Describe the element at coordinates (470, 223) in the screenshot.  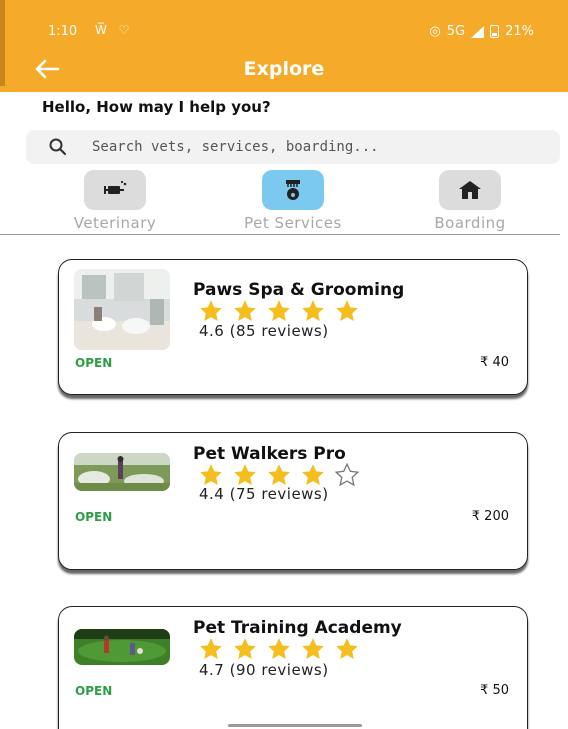
I see `category-label: Boarding` at that location.